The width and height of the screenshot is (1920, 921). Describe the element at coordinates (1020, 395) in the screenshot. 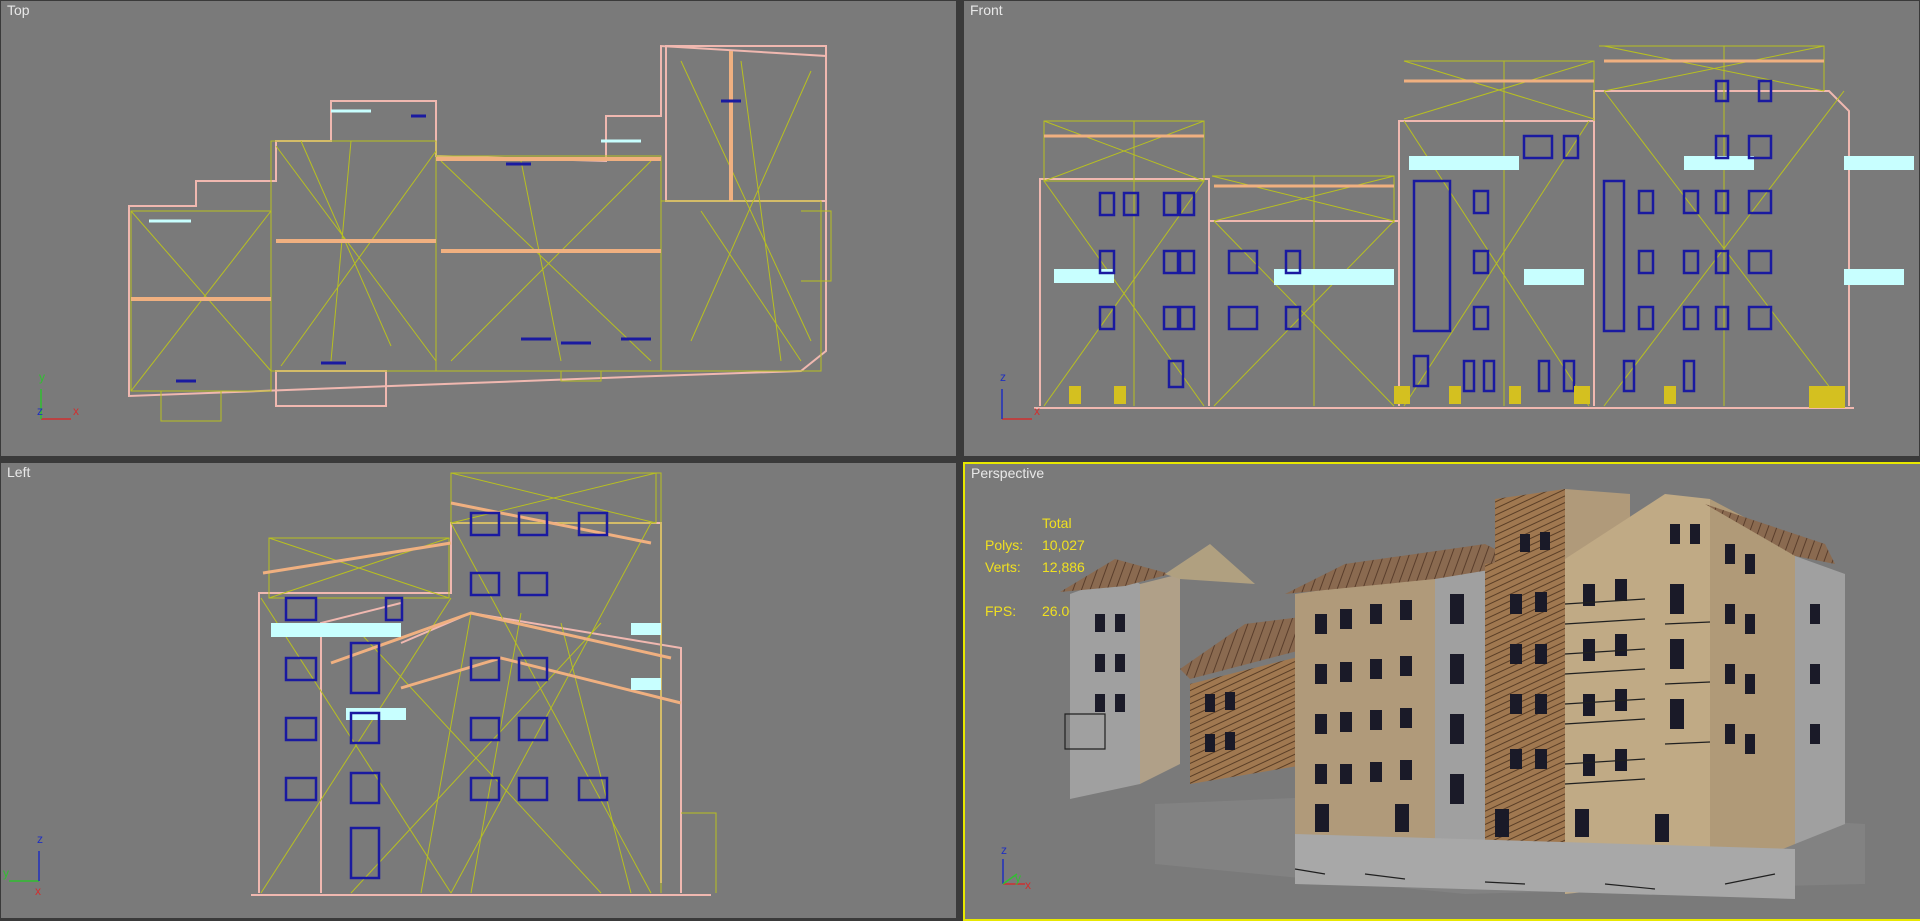

I see `axis-tripod-front: z x` at that location.